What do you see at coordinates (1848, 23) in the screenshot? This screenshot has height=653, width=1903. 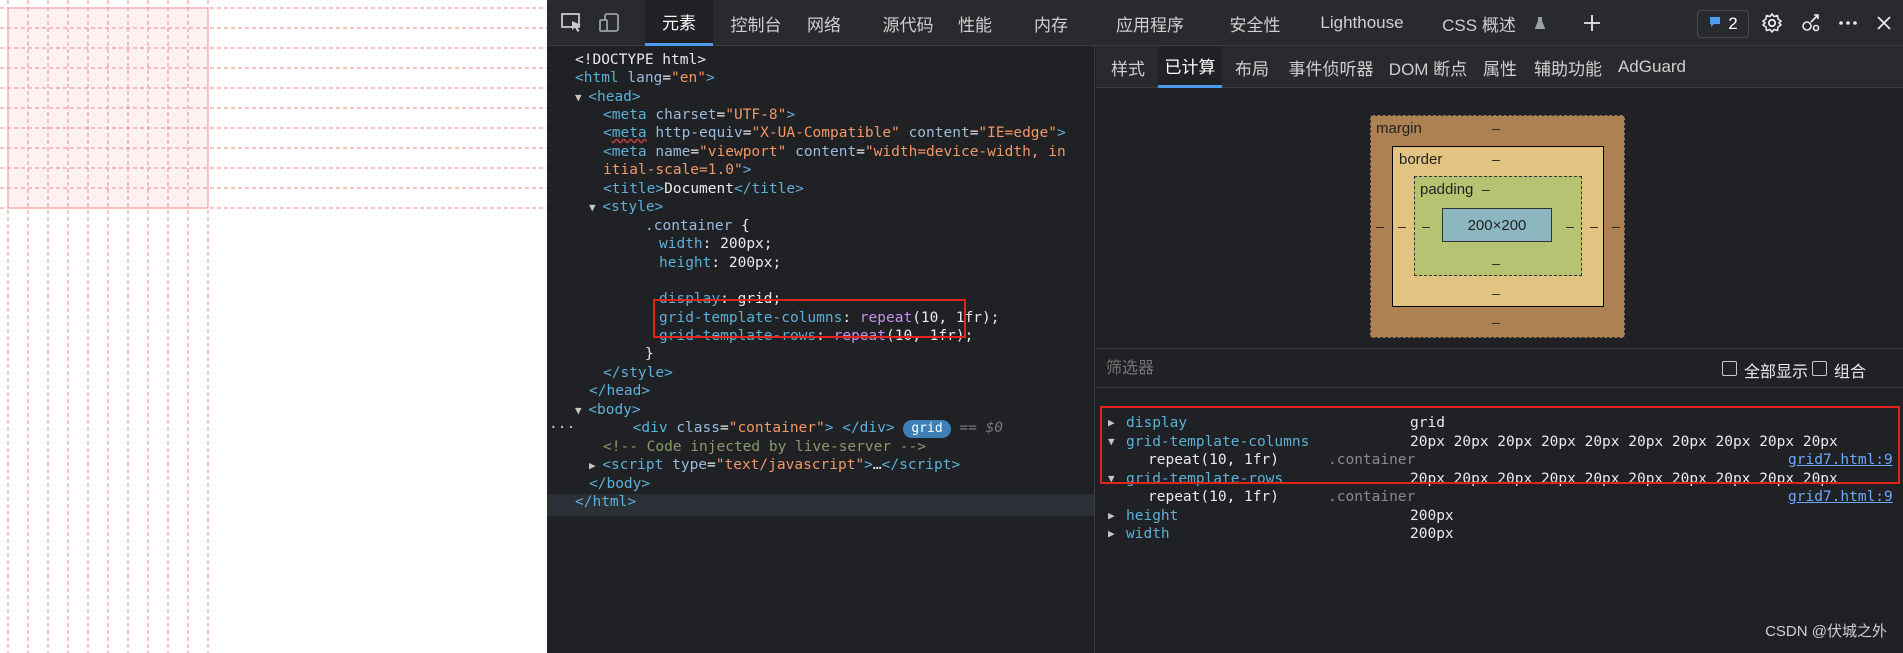 I see `more-options-icon` at bounding box center [1848, 23].